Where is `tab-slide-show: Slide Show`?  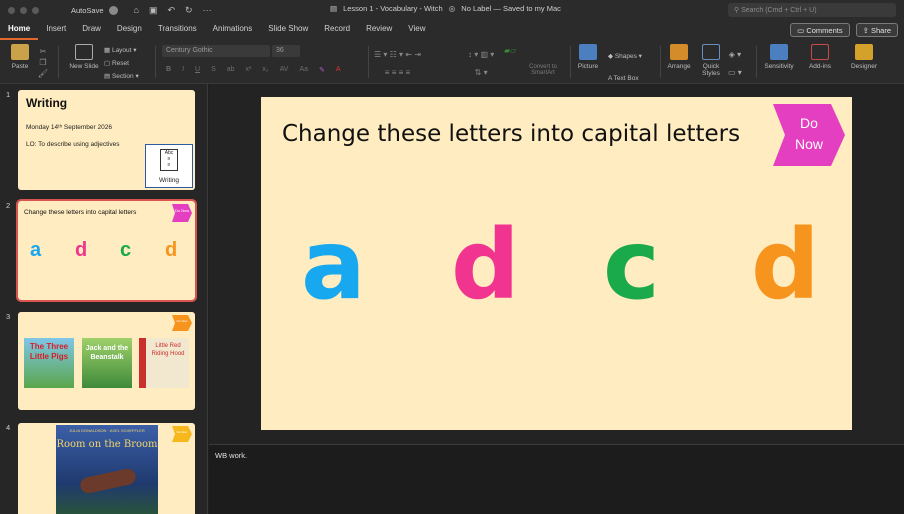
tab-slide-show: Slide Show is located at coordinates (288, 30).